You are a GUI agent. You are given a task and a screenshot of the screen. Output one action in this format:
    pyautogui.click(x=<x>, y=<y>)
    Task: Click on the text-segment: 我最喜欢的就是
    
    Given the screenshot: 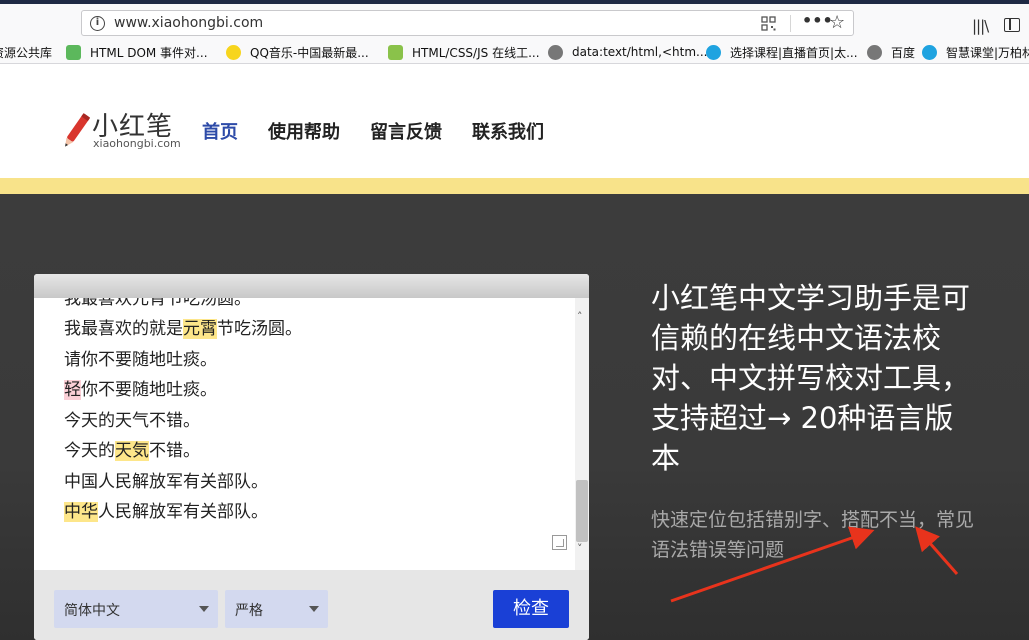 What is the action you would take?
    pyautogui.click(x=123, y=329)
    